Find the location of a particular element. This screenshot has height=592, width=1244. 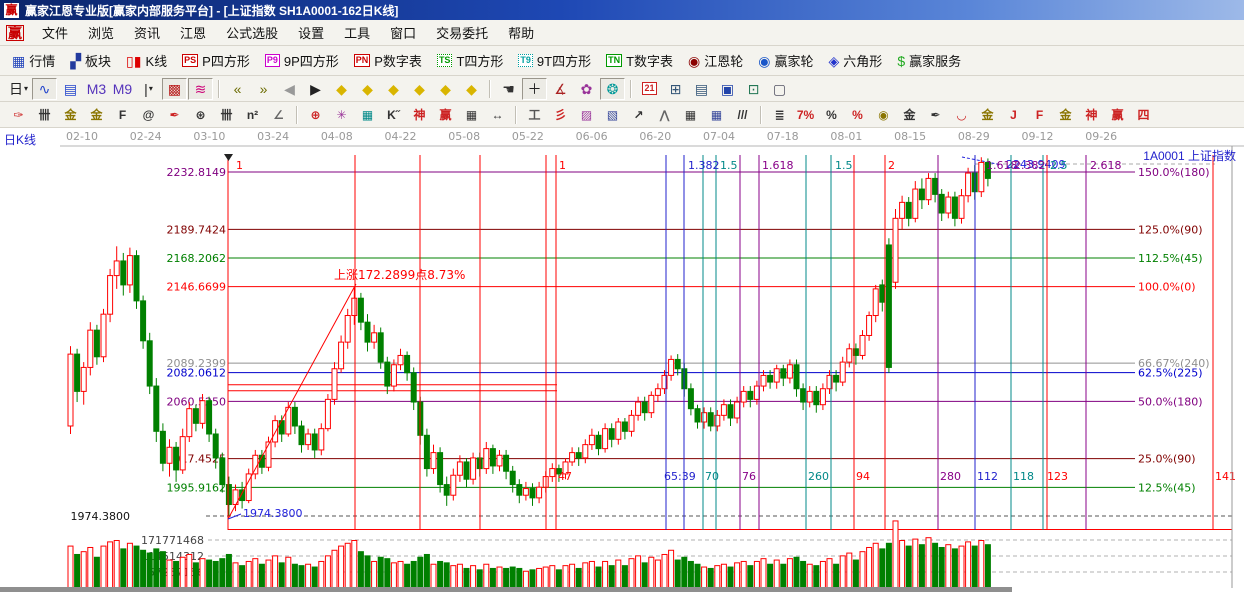

star-tool-icon: ✳ is located at coordinates (341, 115).